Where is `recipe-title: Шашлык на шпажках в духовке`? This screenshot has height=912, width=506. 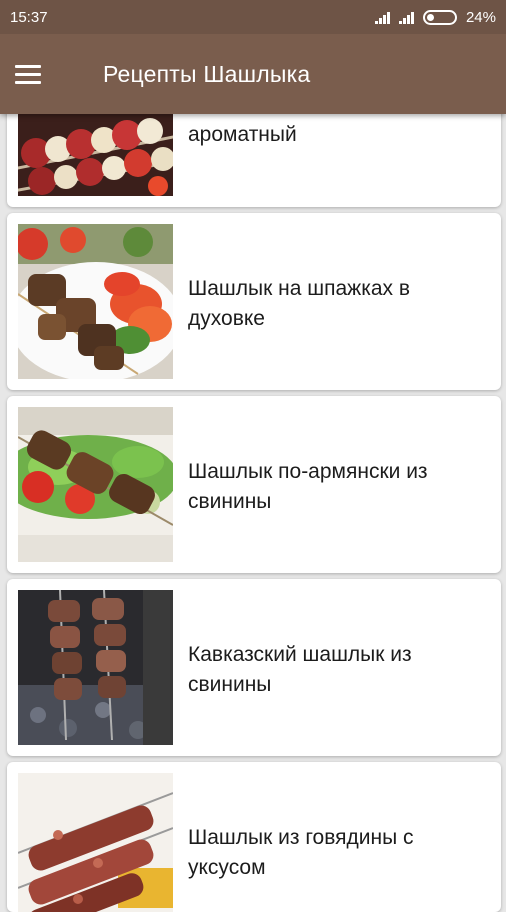
recipe-title: Шашлык на шпажках в духовке is located at coordinates (299, 303).